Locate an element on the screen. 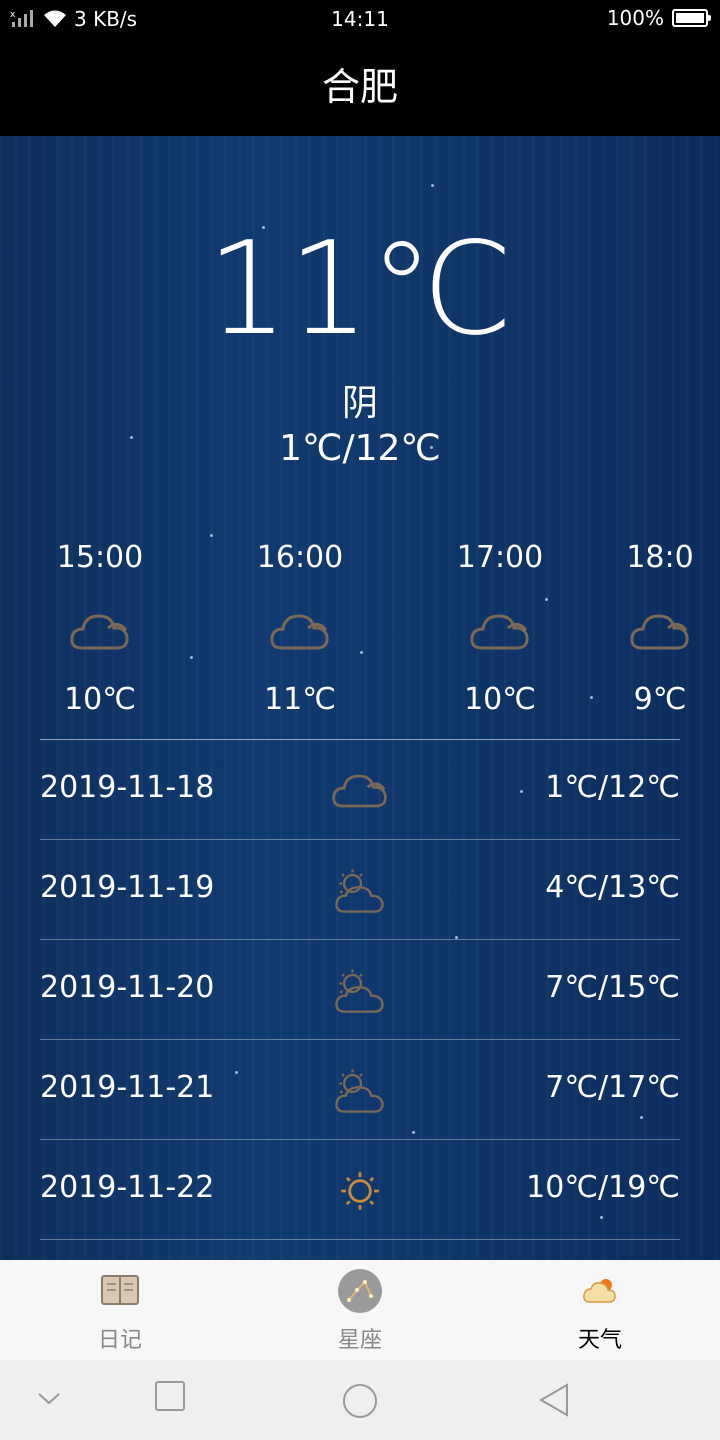 The width and height of the screenshot is (720, 1440). bottom-tab-bar: 日记 星座 天气 is located at coordinates (360, 1310).